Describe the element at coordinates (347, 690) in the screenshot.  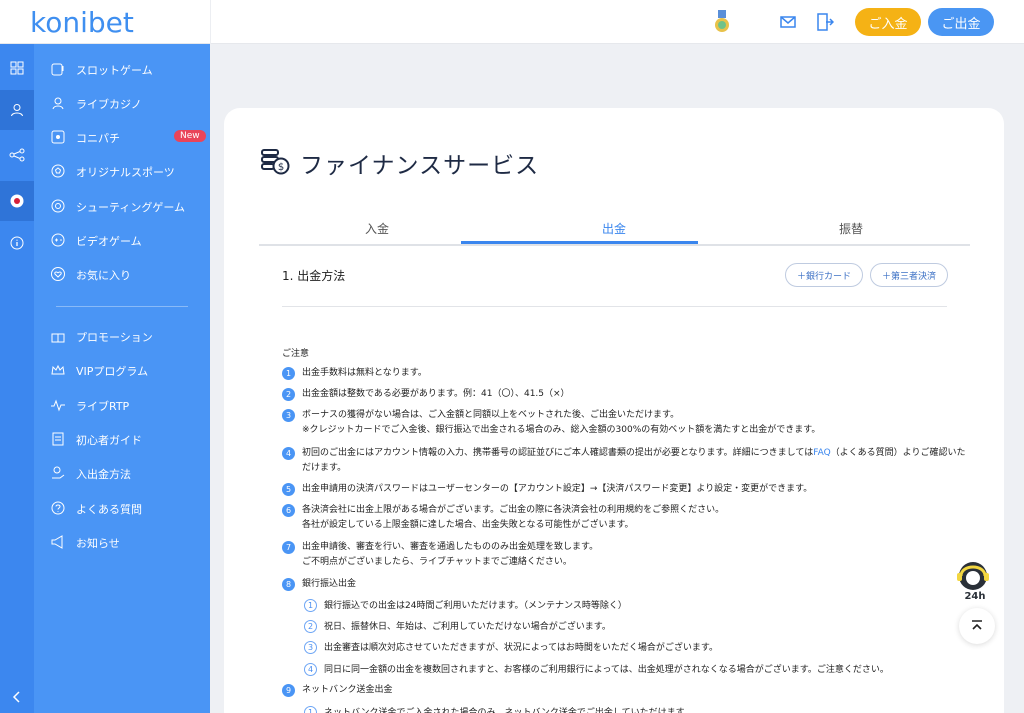
I see `note-text: ネットバンク送金出金` at that location.